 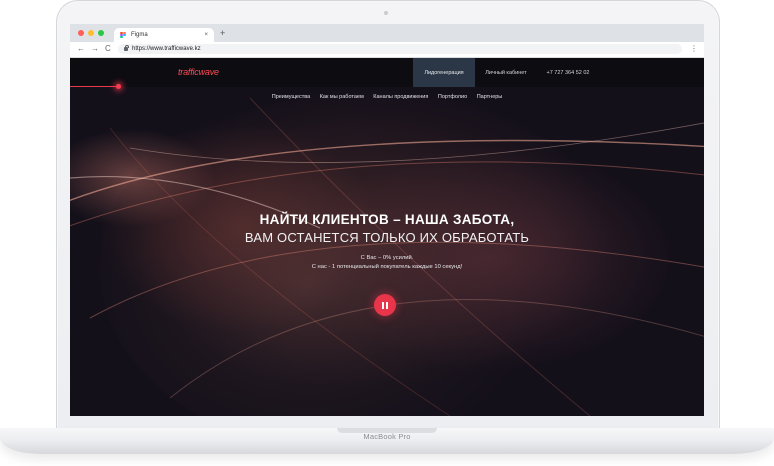 I want to click on pause-icon, so click(x=385, y=305).